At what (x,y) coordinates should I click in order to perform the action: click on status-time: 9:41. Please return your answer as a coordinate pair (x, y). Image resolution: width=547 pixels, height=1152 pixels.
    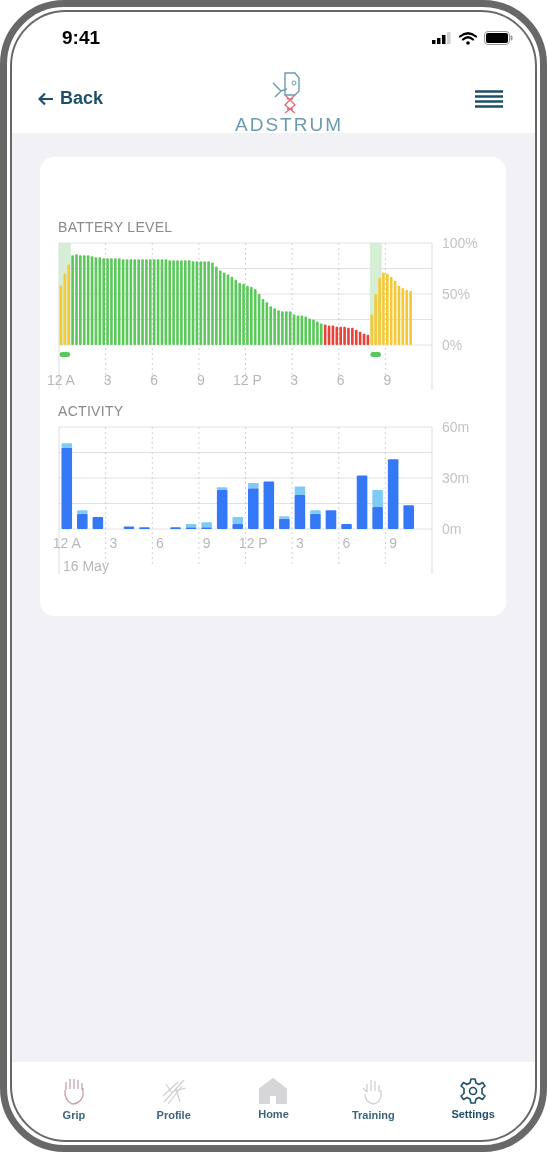
    Looking at the image, I should click on (81, 38).